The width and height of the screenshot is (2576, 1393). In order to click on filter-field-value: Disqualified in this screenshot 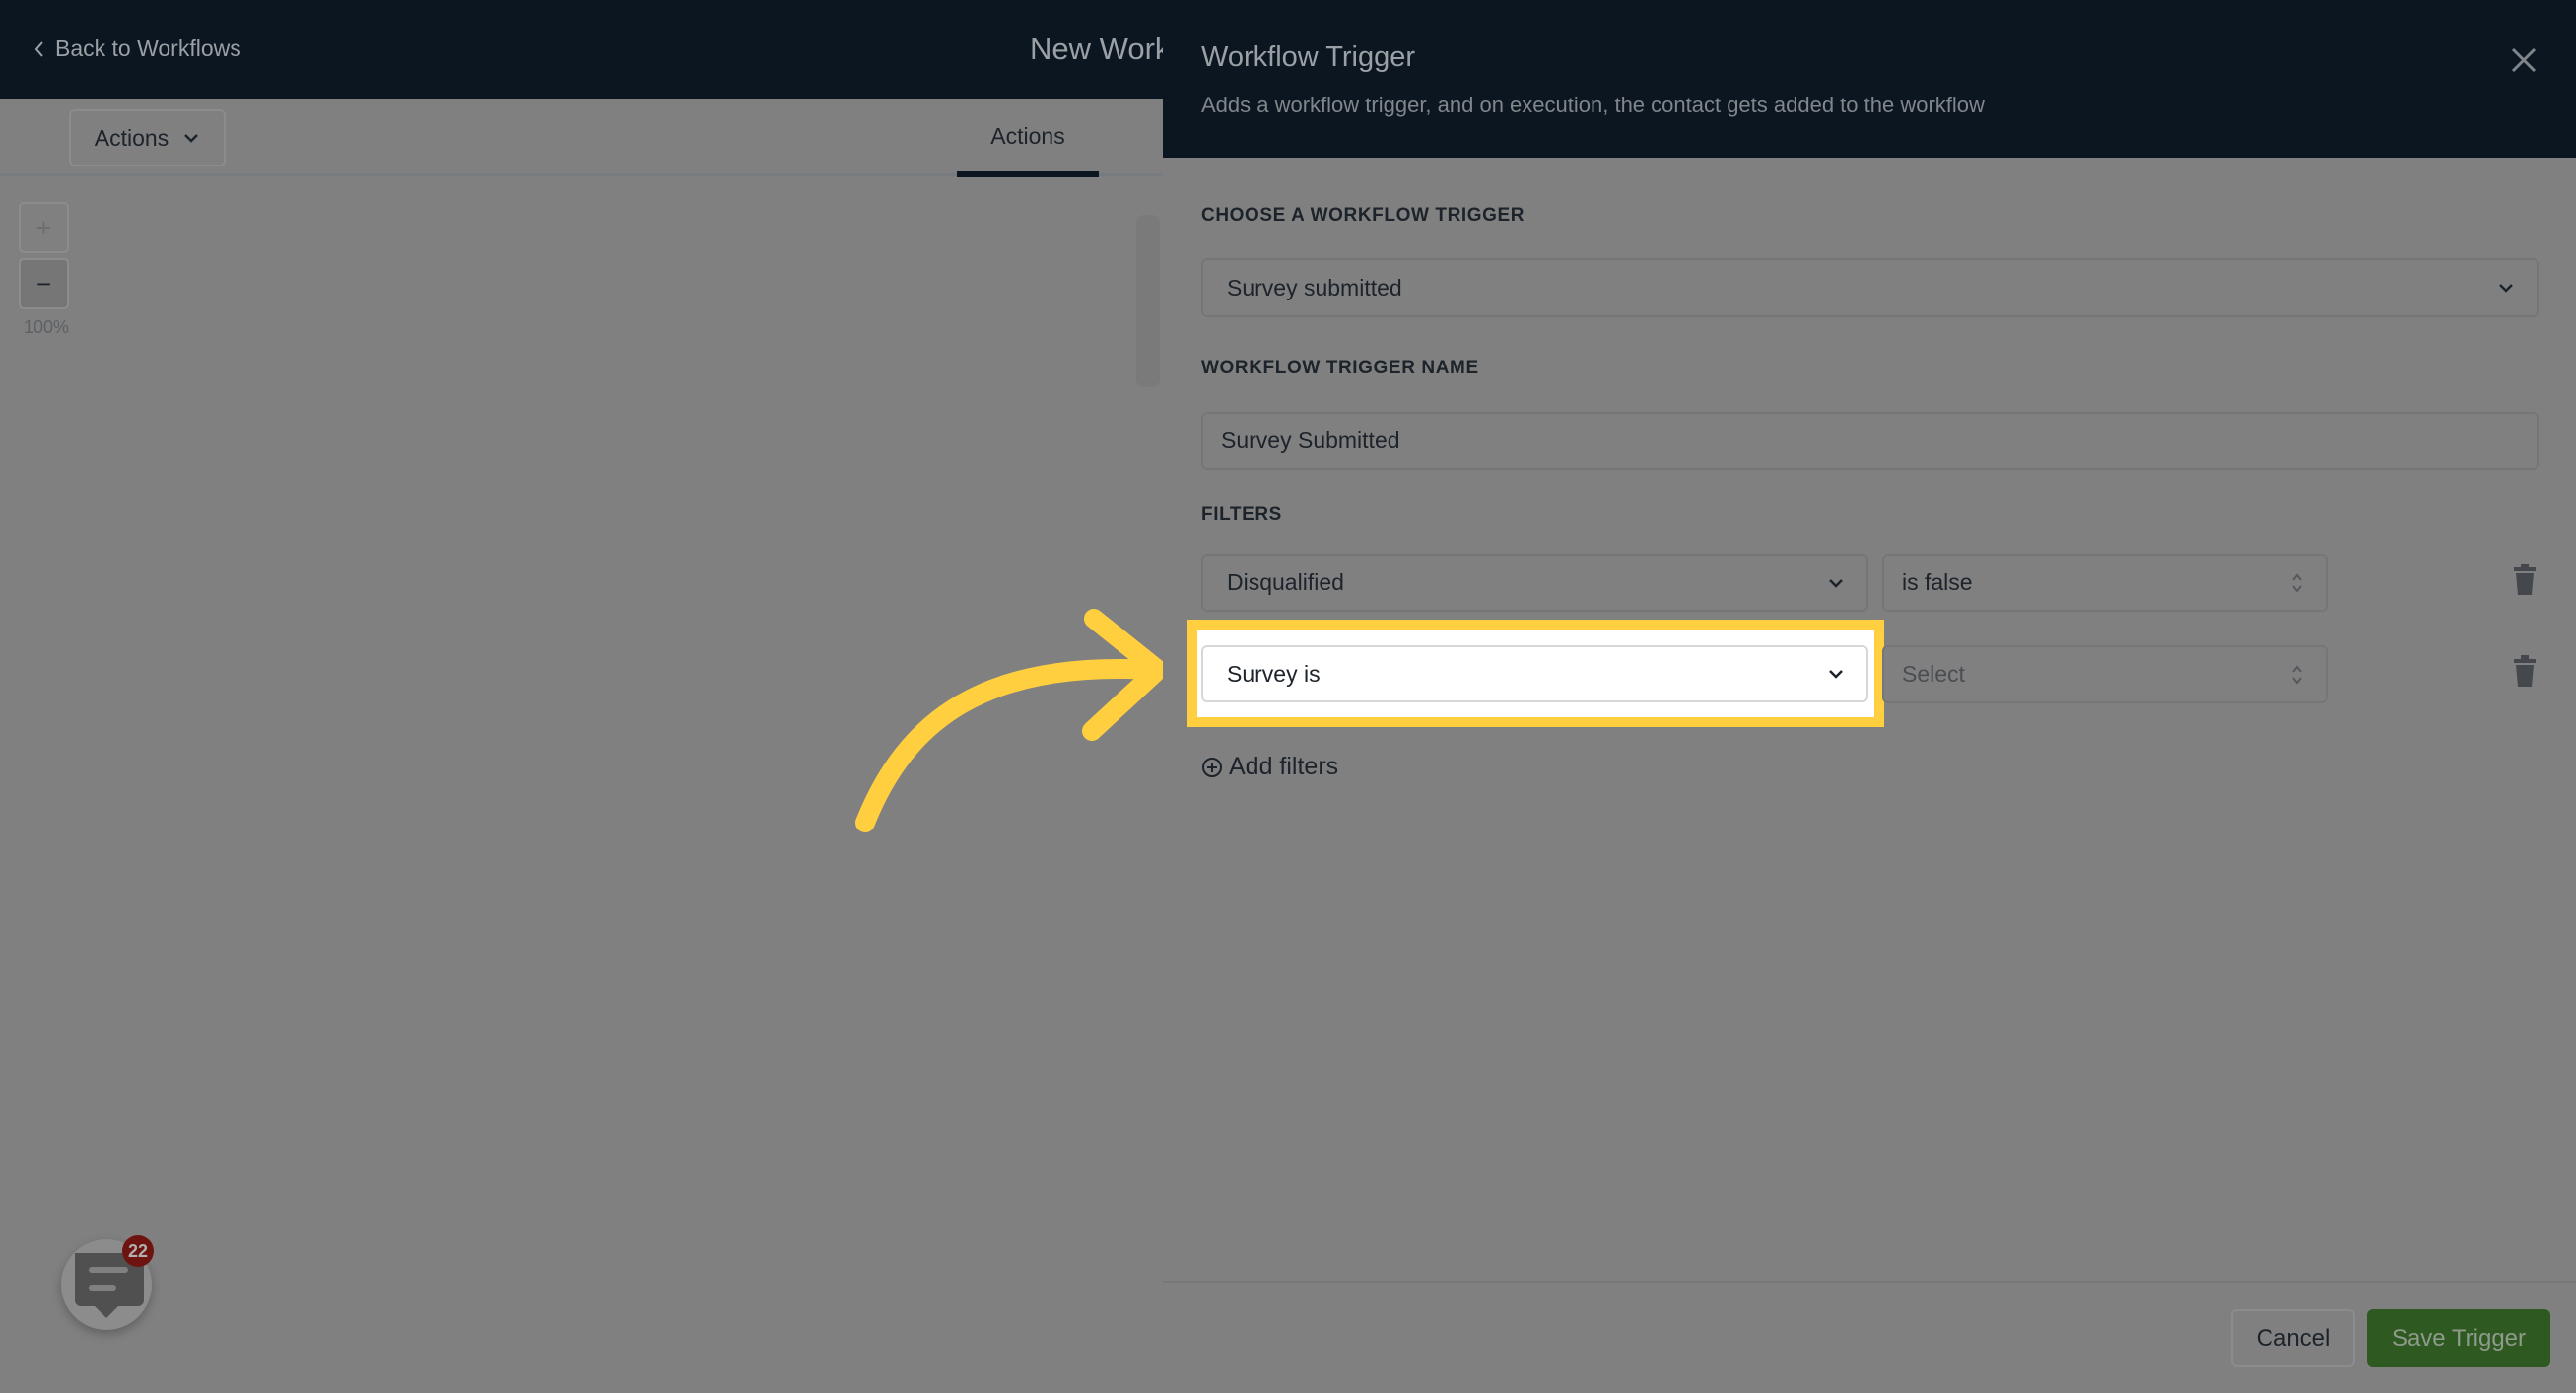, I will do `click(1285, 582)`.